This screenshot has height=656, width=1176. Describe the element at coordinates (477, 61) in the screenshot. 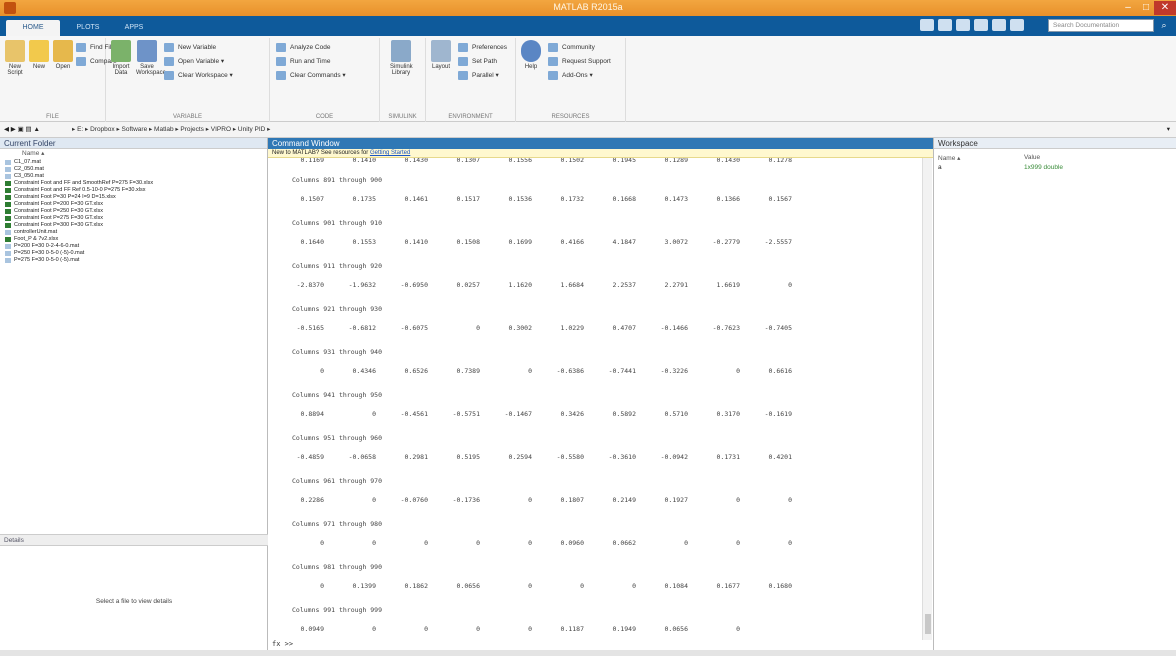

I see `set-path-button: Set Path` at that location.